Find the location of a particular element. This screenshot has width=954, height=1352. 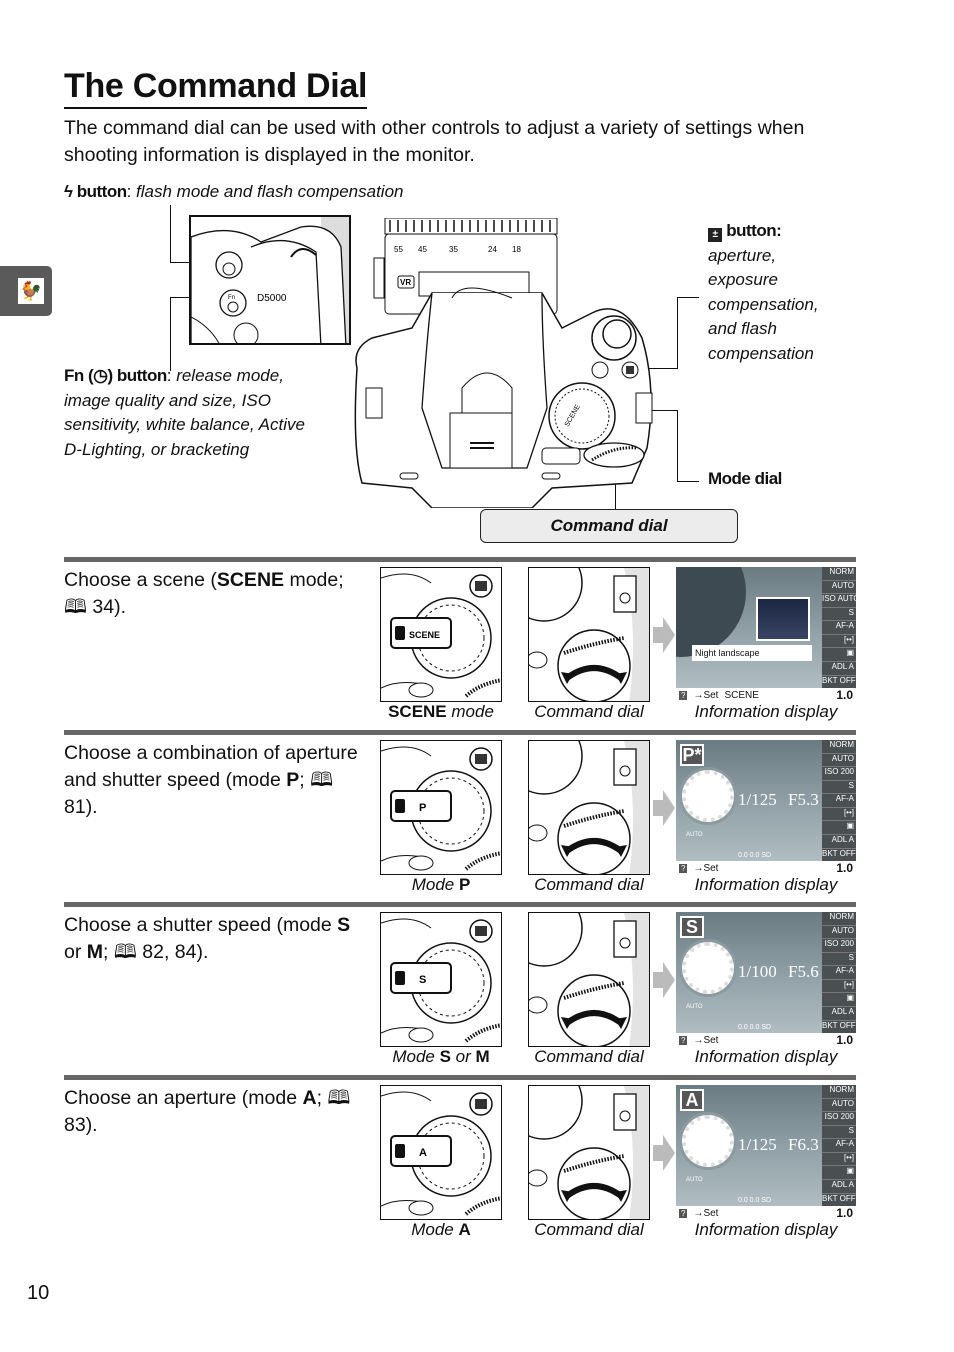

caption-text: mode is located at coordinates (470, 711).